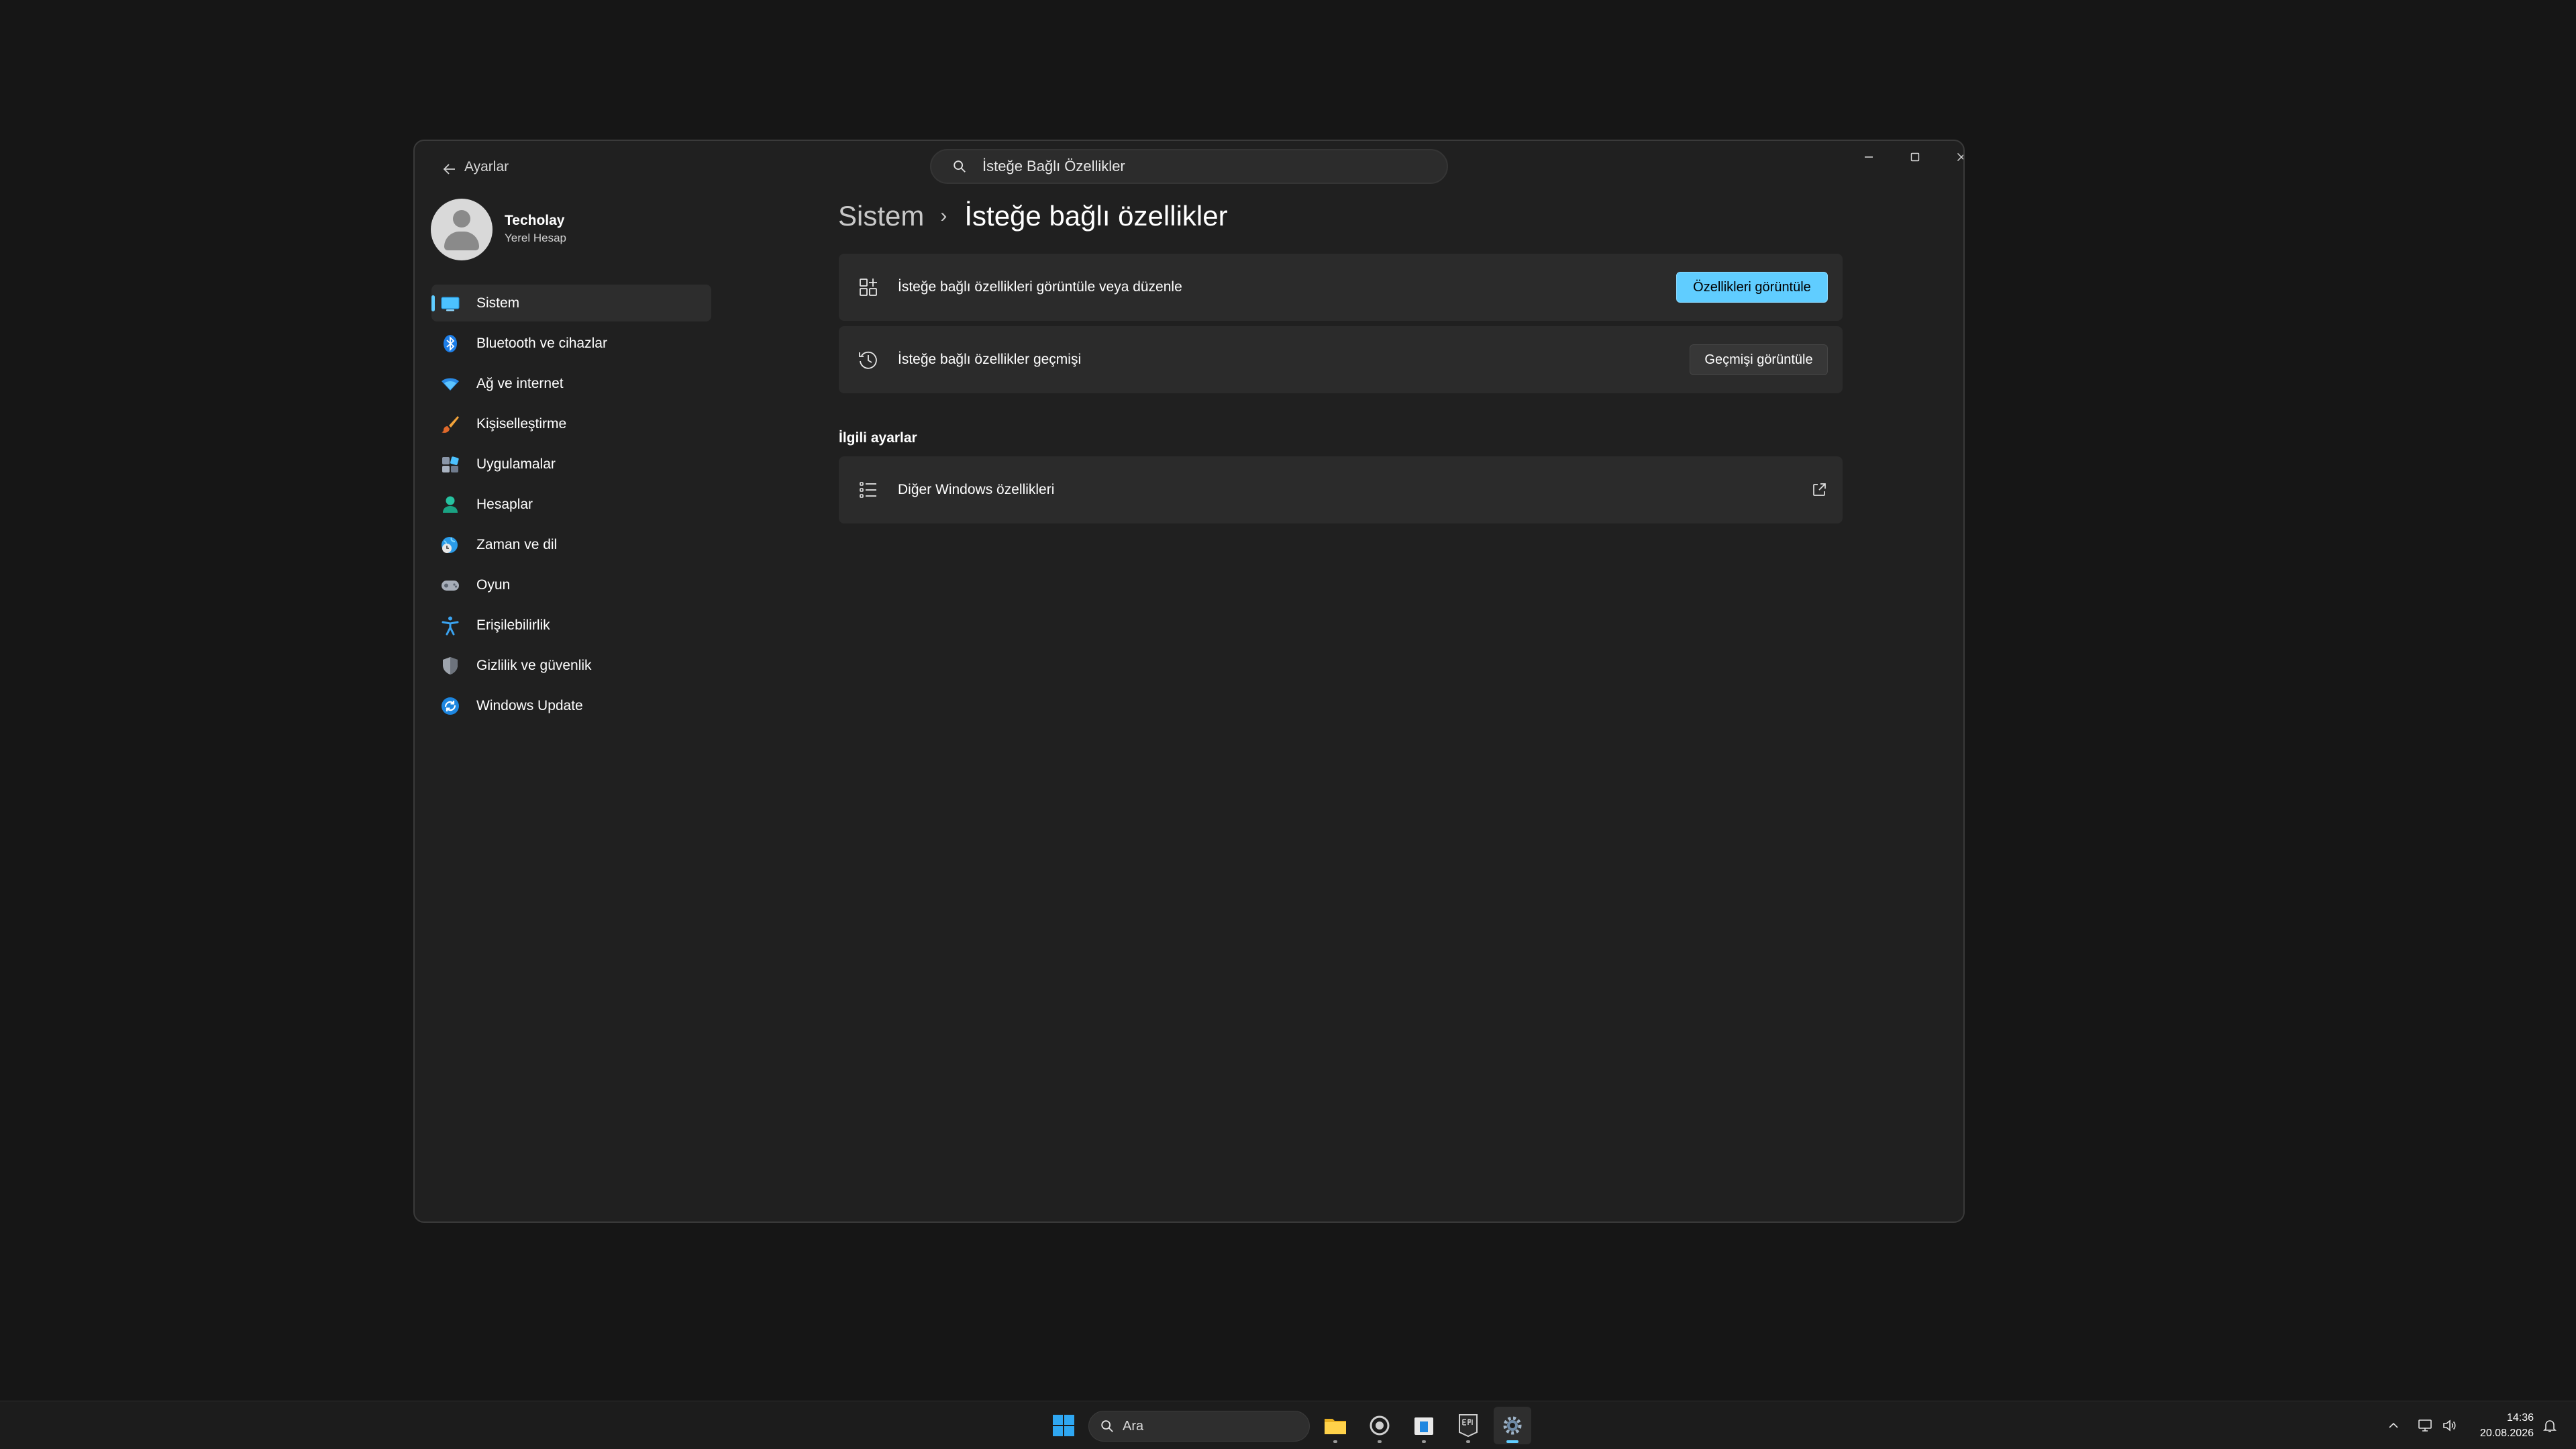 The width and height of the screenshot is (2576, 1449). I want to click on volume-tray-button, so click(2449, 1425).